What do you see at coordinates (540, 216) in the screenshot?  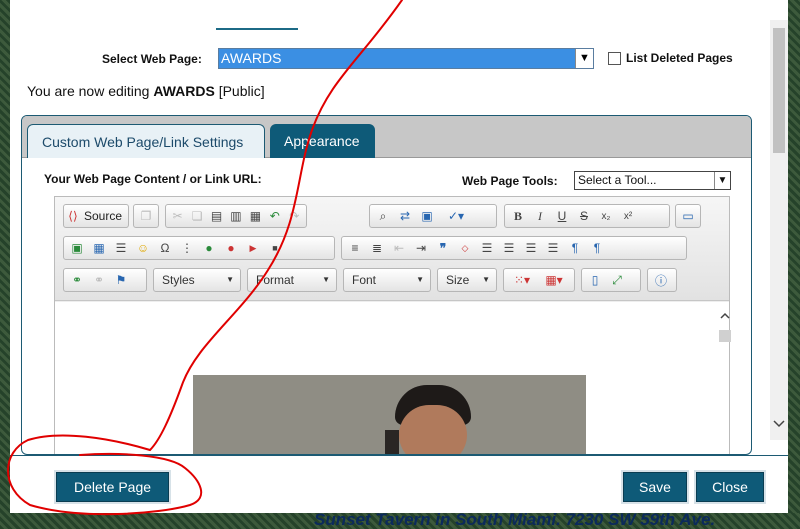 I see `italic-icon: I` at bounding box center [540, 216].